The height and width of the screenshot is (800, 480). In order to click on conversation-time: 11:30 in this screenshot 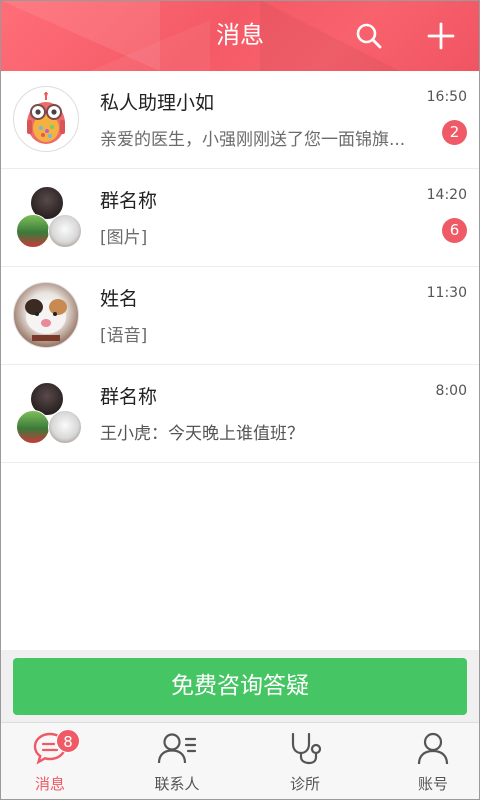, I will do `click(446, 293)`.